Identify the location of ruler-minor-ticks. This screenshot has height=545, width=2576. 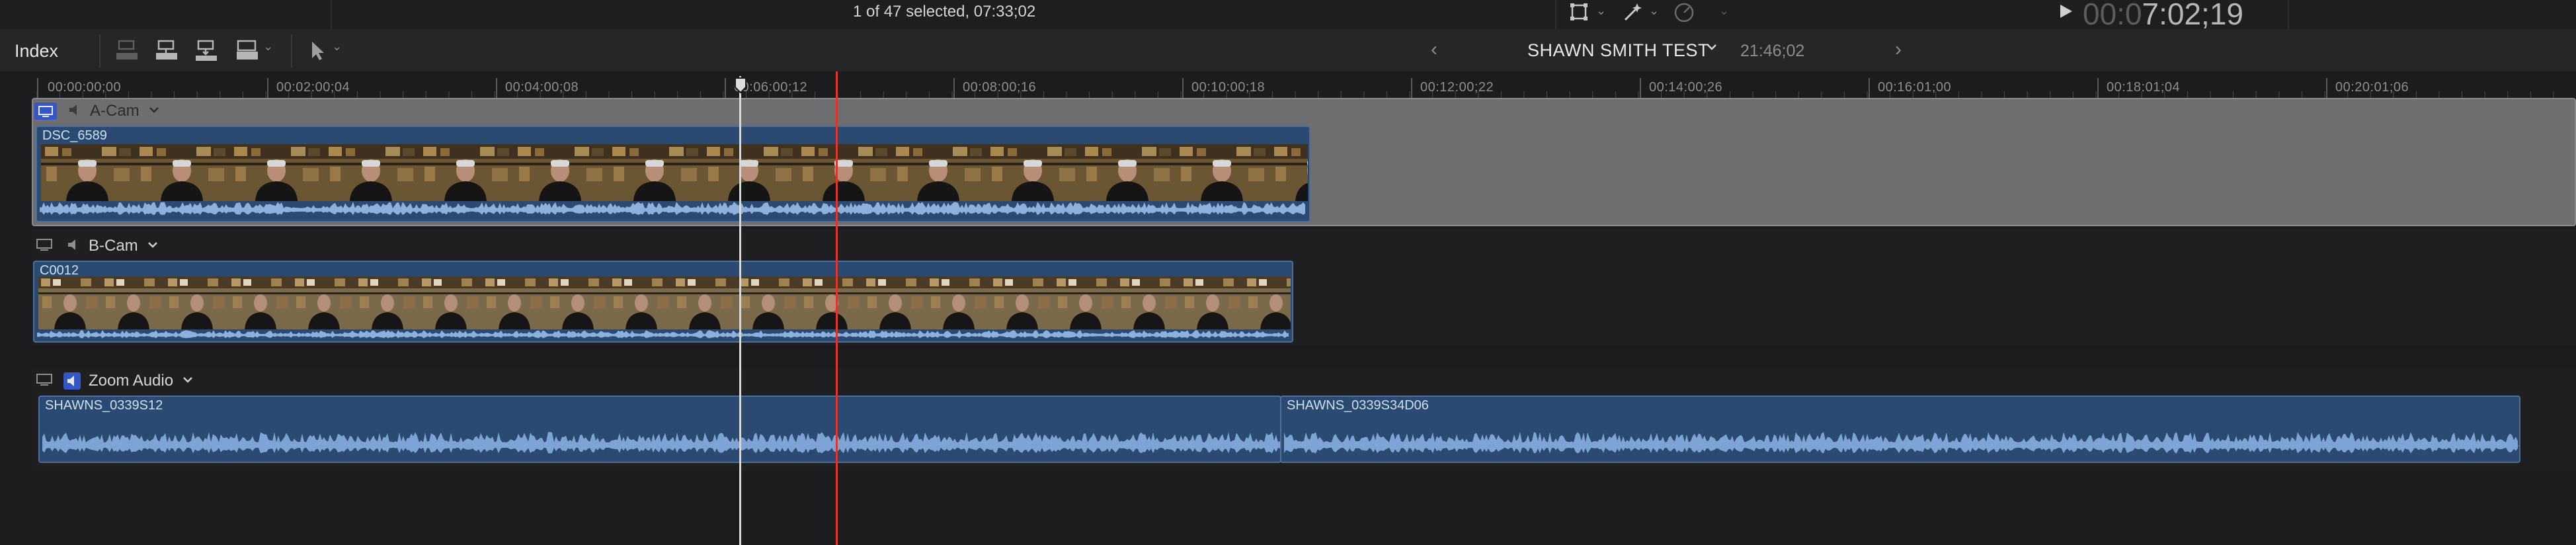
(1295, 94).